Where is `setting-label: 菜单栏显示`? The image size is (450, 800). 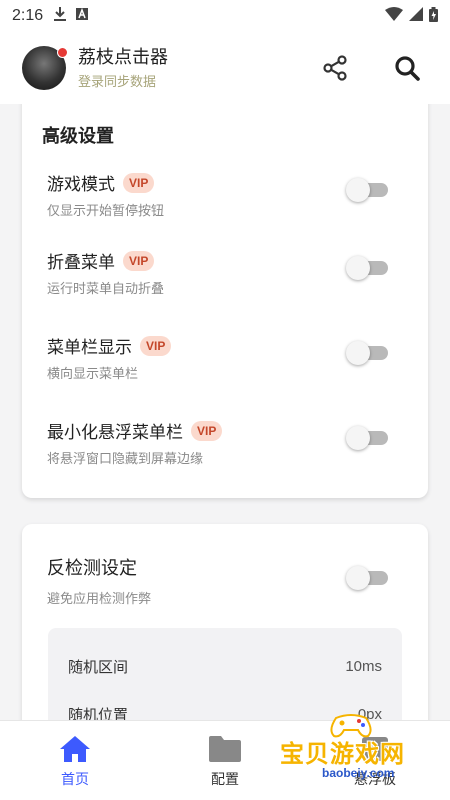
setting-label: 菜单栏显示 is located at coordinates (89, 348).